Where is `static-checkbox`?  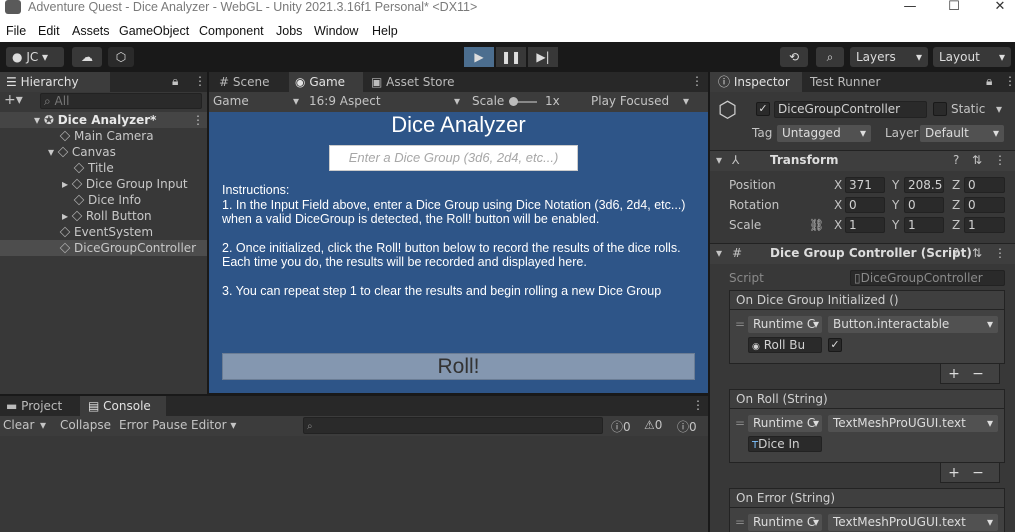 static-checkbox is located at coordinates (940, 109).